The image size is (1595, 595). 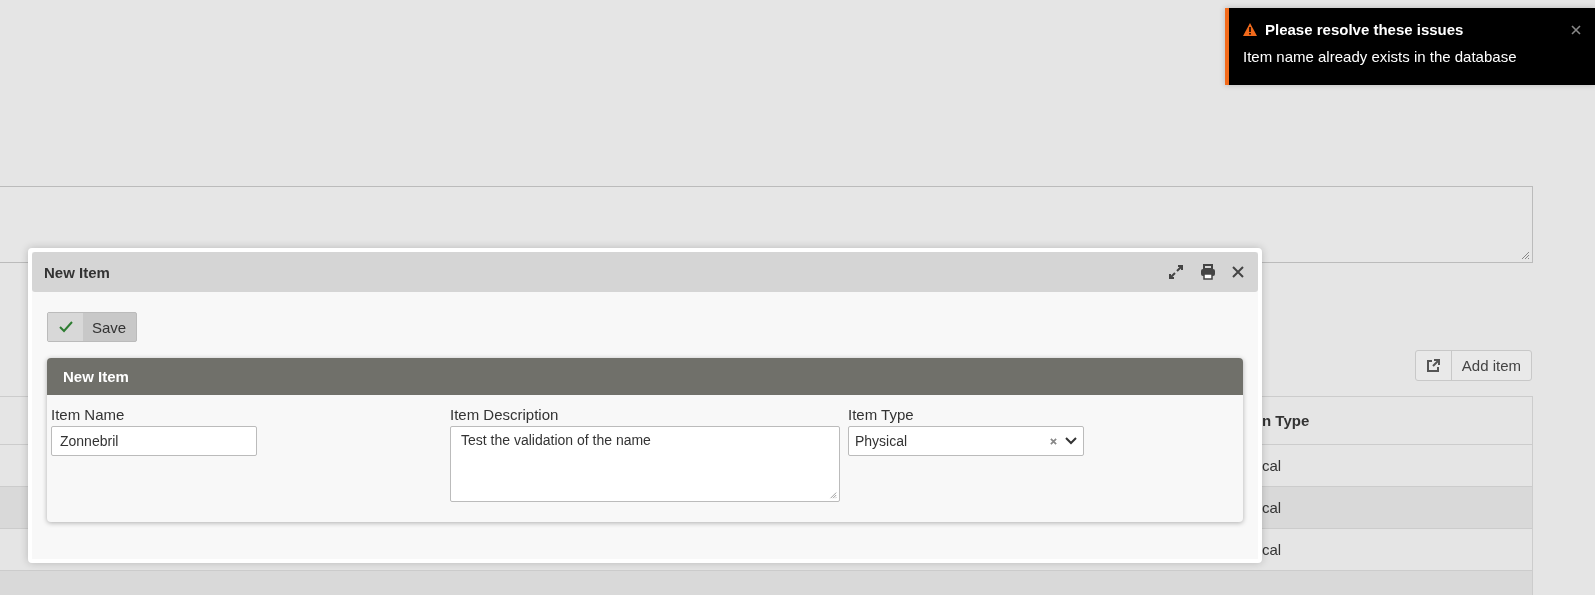 I want to click on clear-icon, so click(x=1053, y=441).